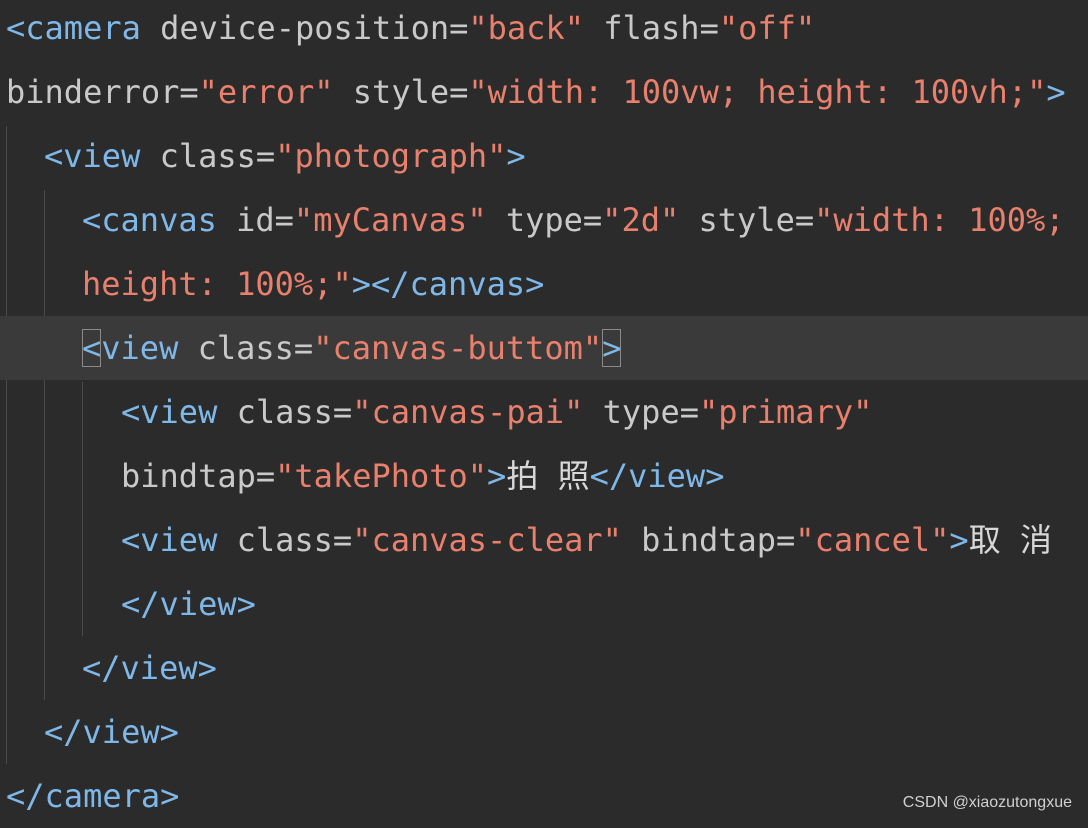  Describe the element at coordinates (102, 92) in the screenshot. I see `code-token: binderror=` at that location.